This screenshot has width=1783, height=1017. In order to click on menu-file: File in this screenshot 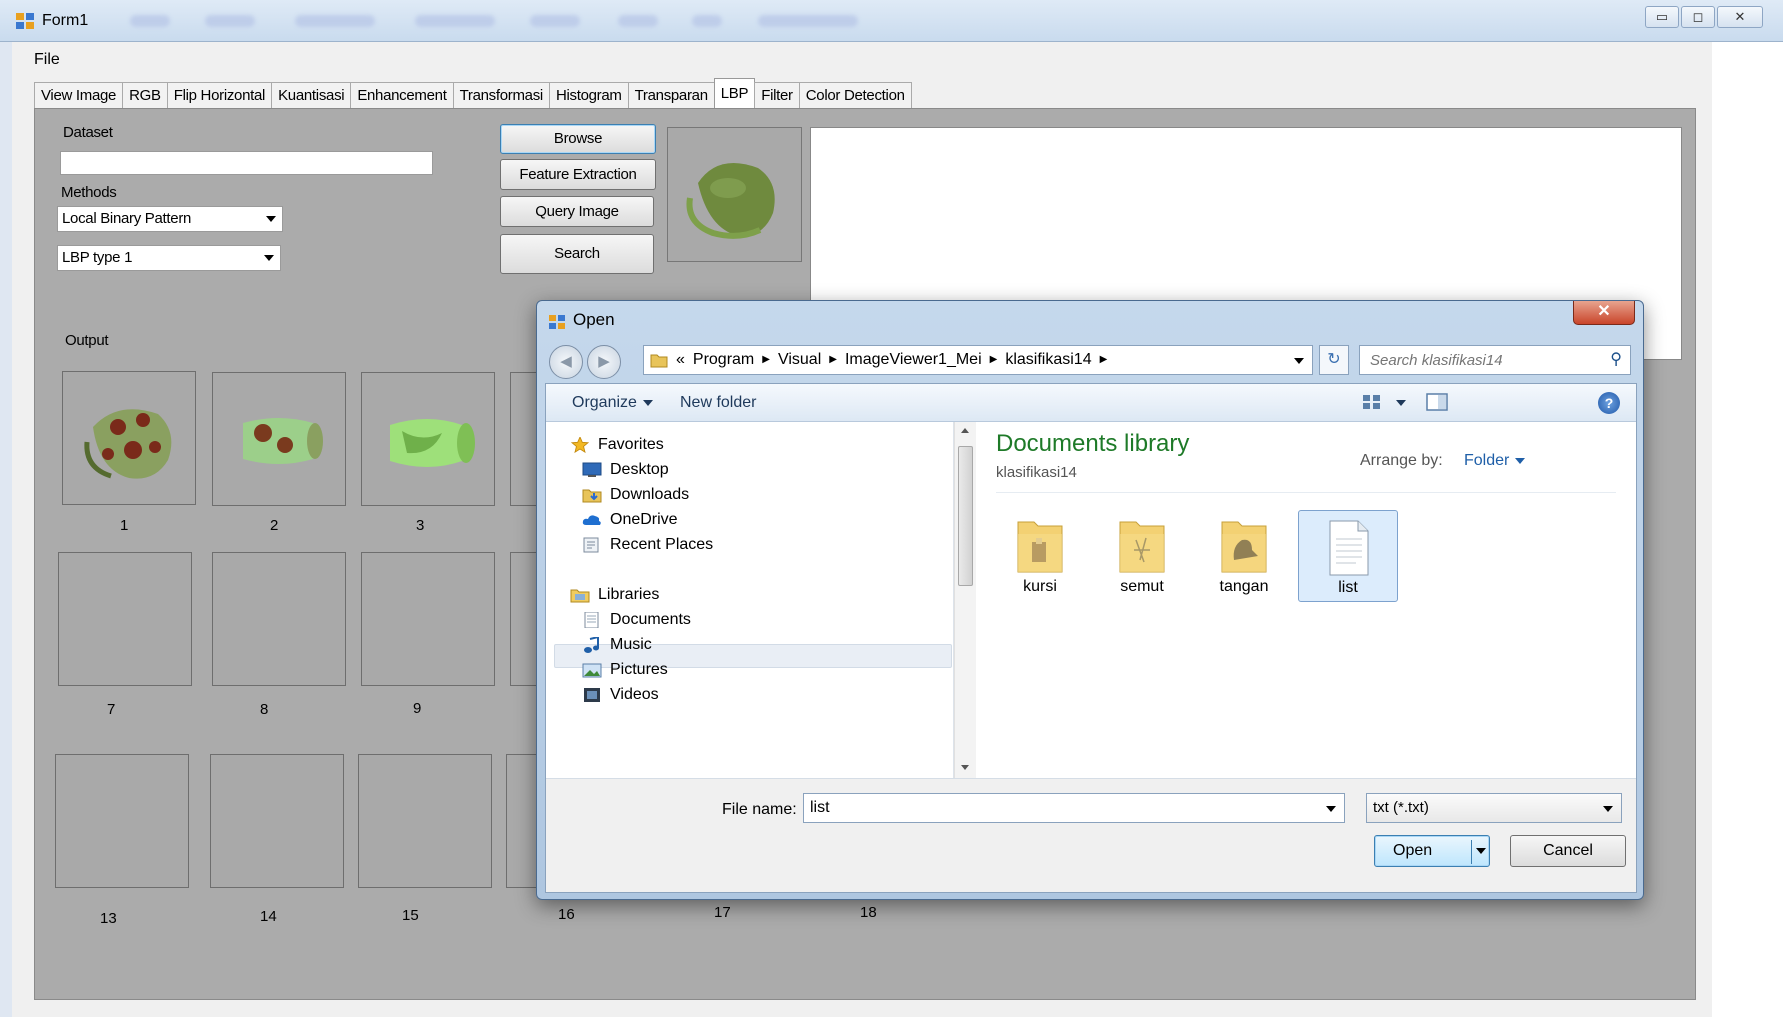, I will do `click(47, 60)`.